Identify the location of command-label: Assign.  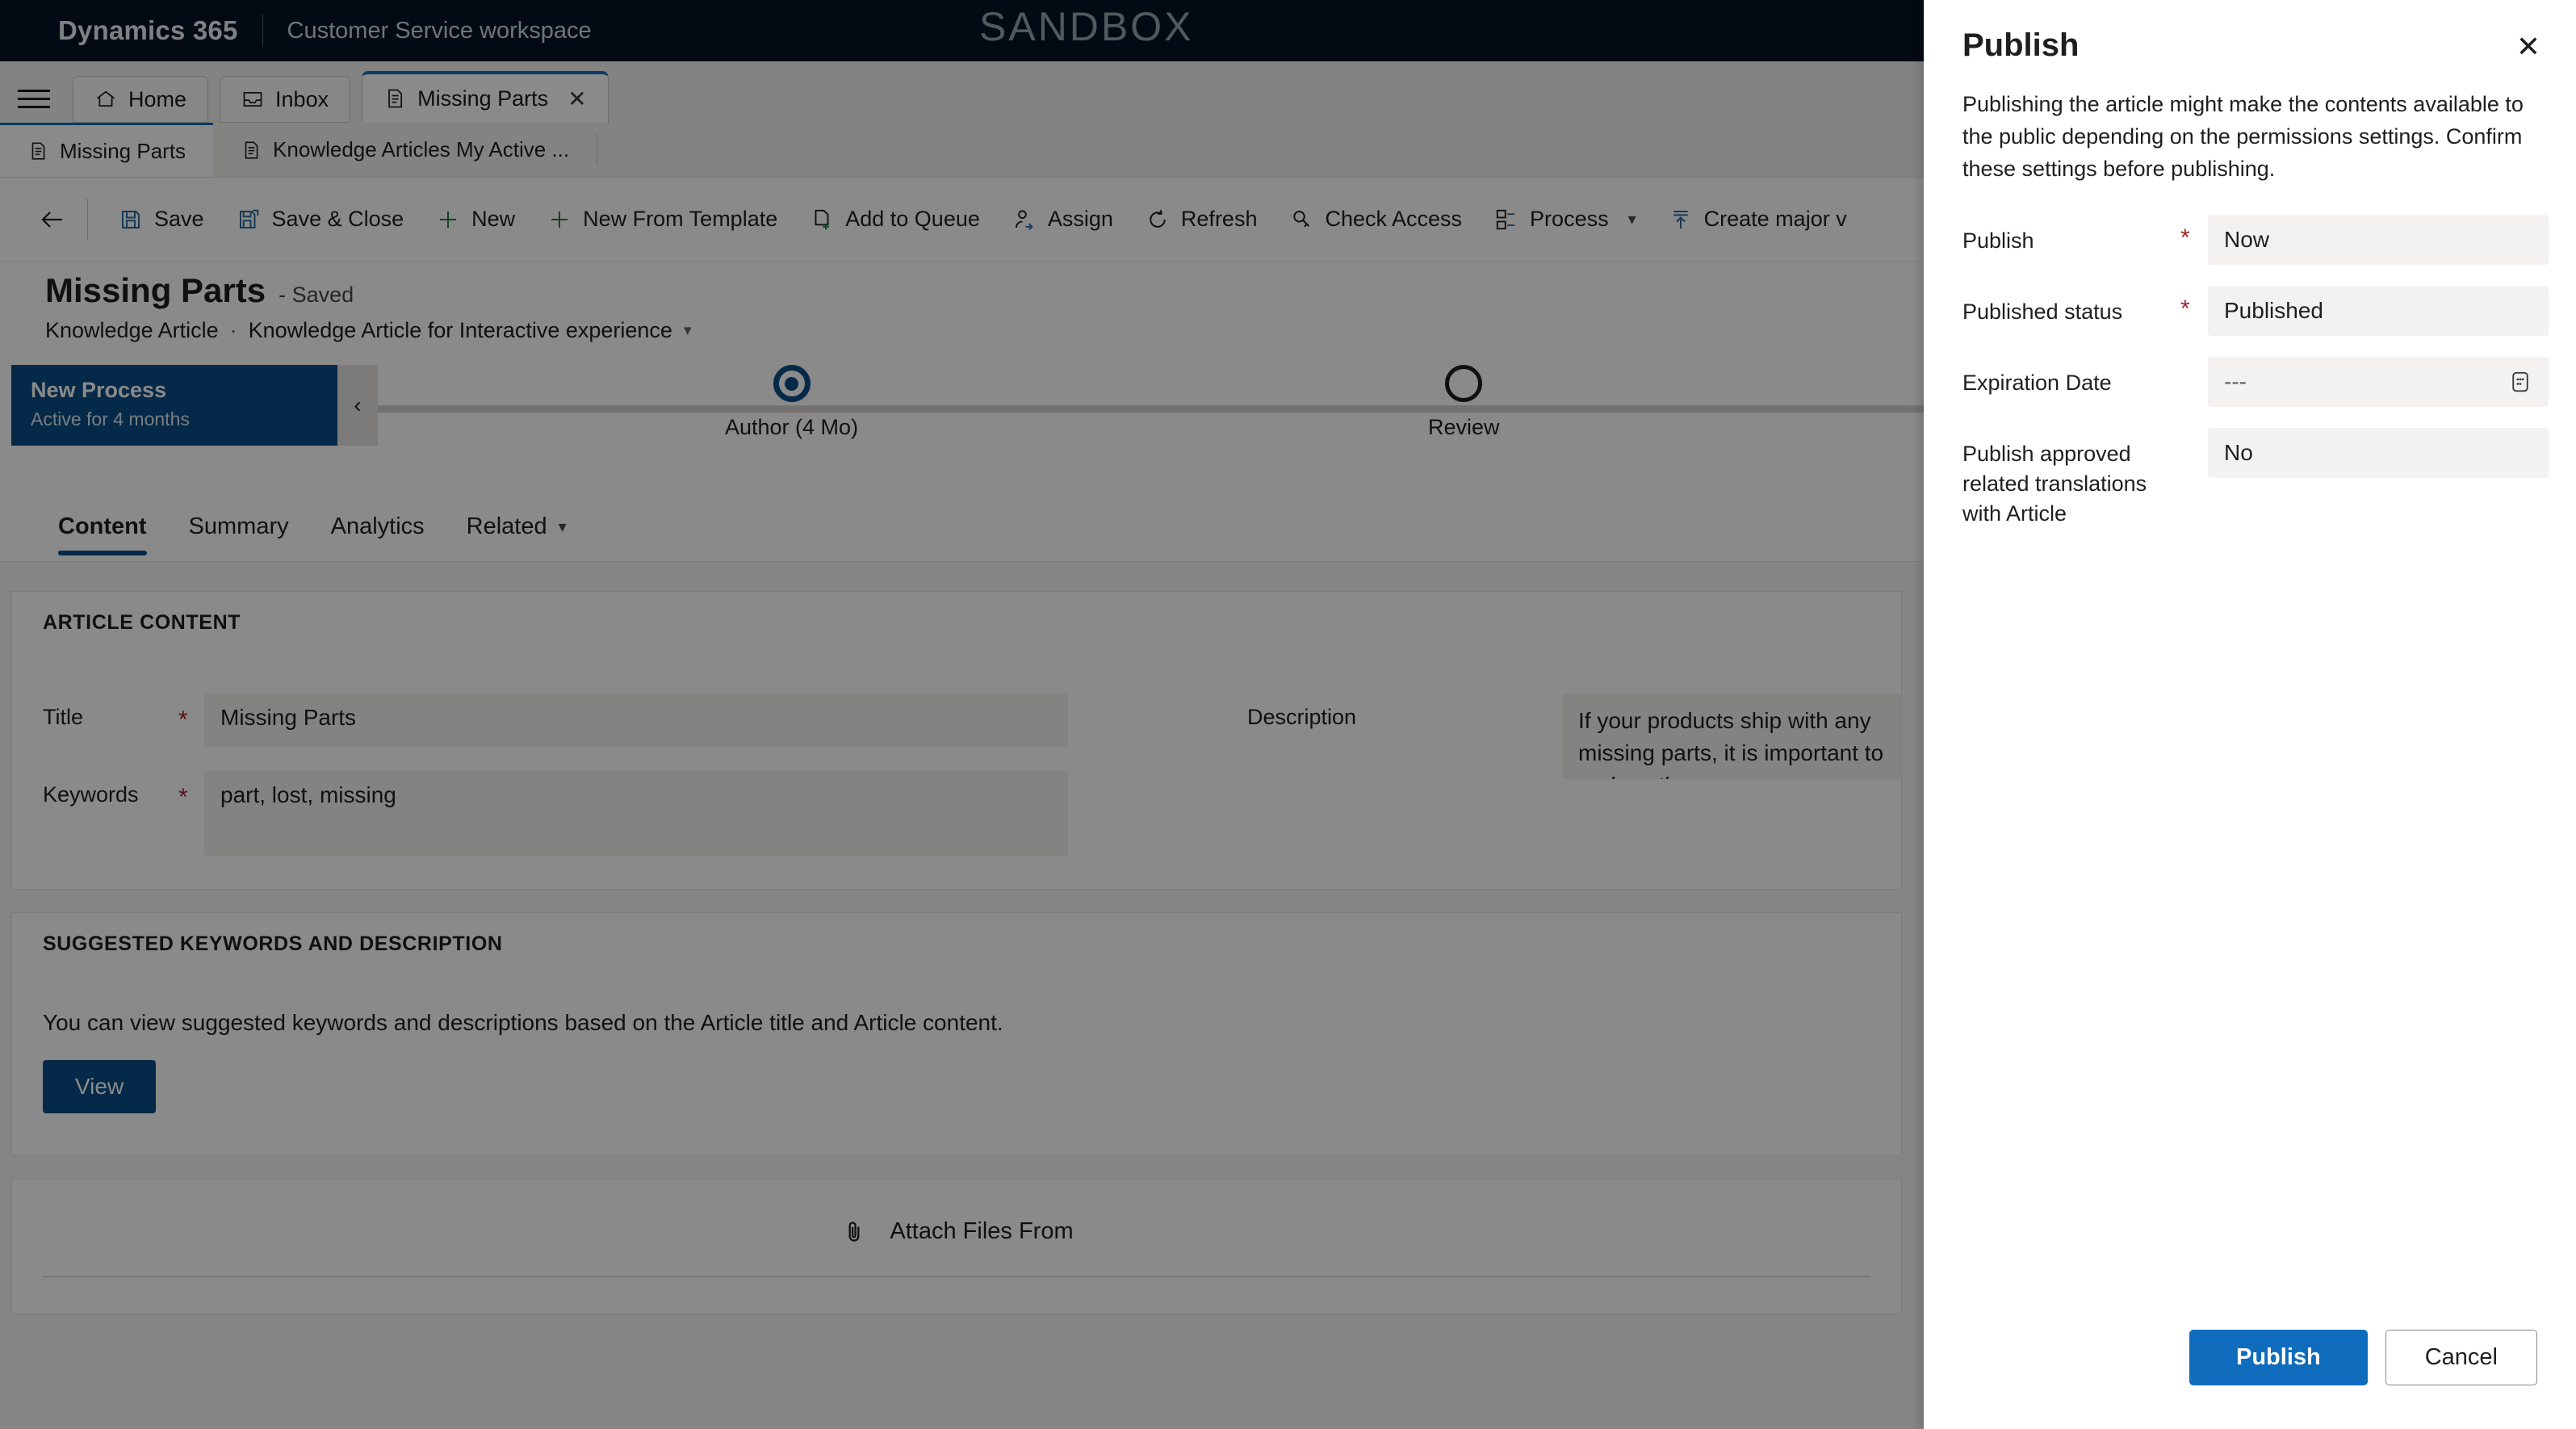
(1080, 219).